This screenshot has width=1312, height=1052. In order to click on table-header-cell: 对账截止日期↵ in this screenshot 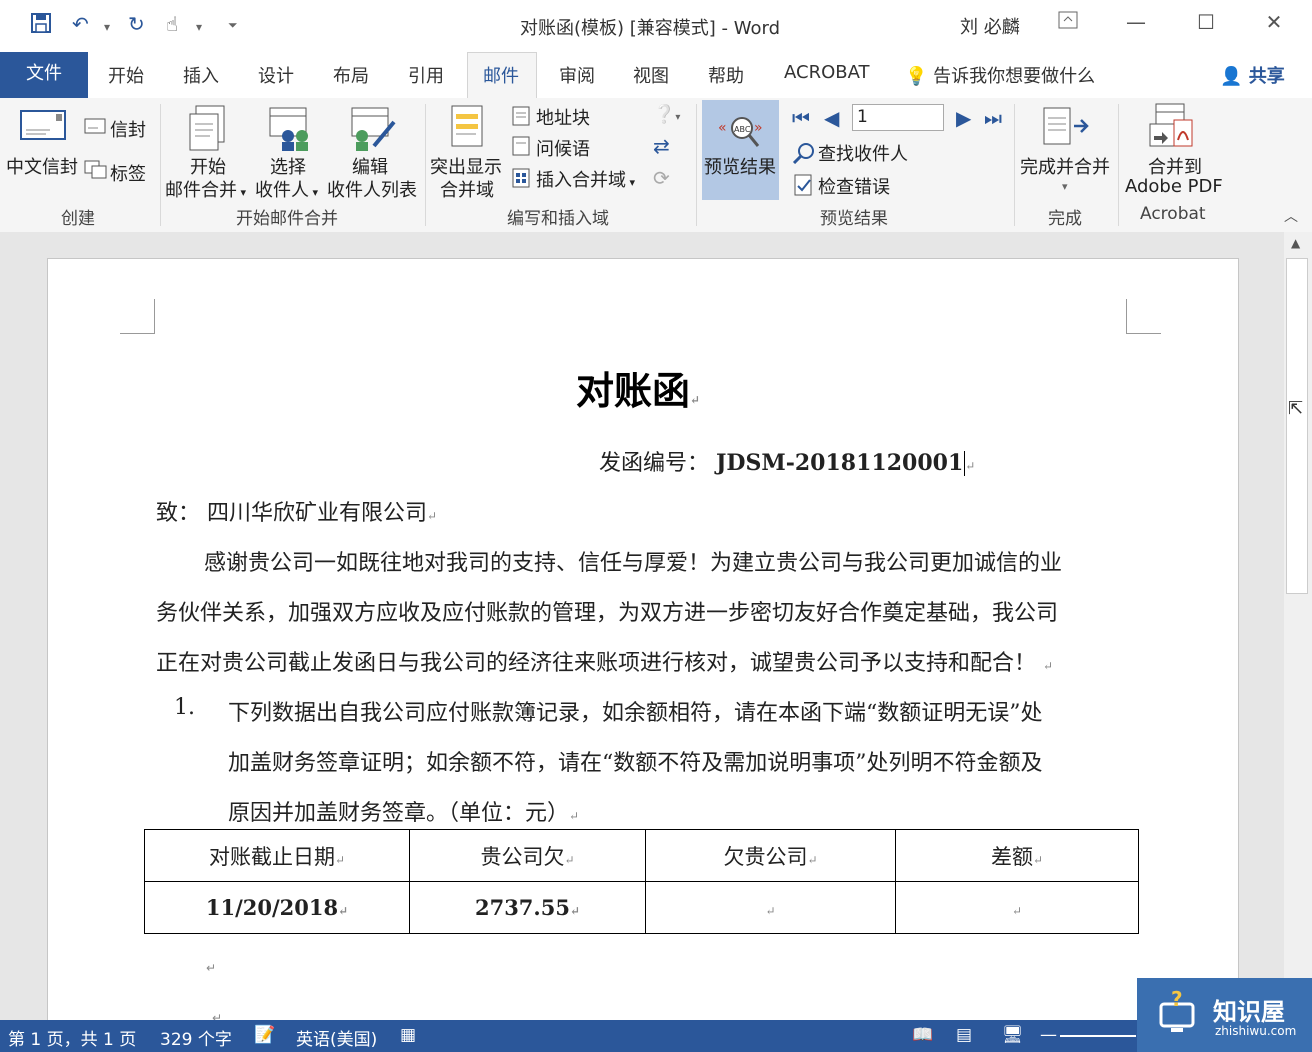, I will do `click(277, 855)`.